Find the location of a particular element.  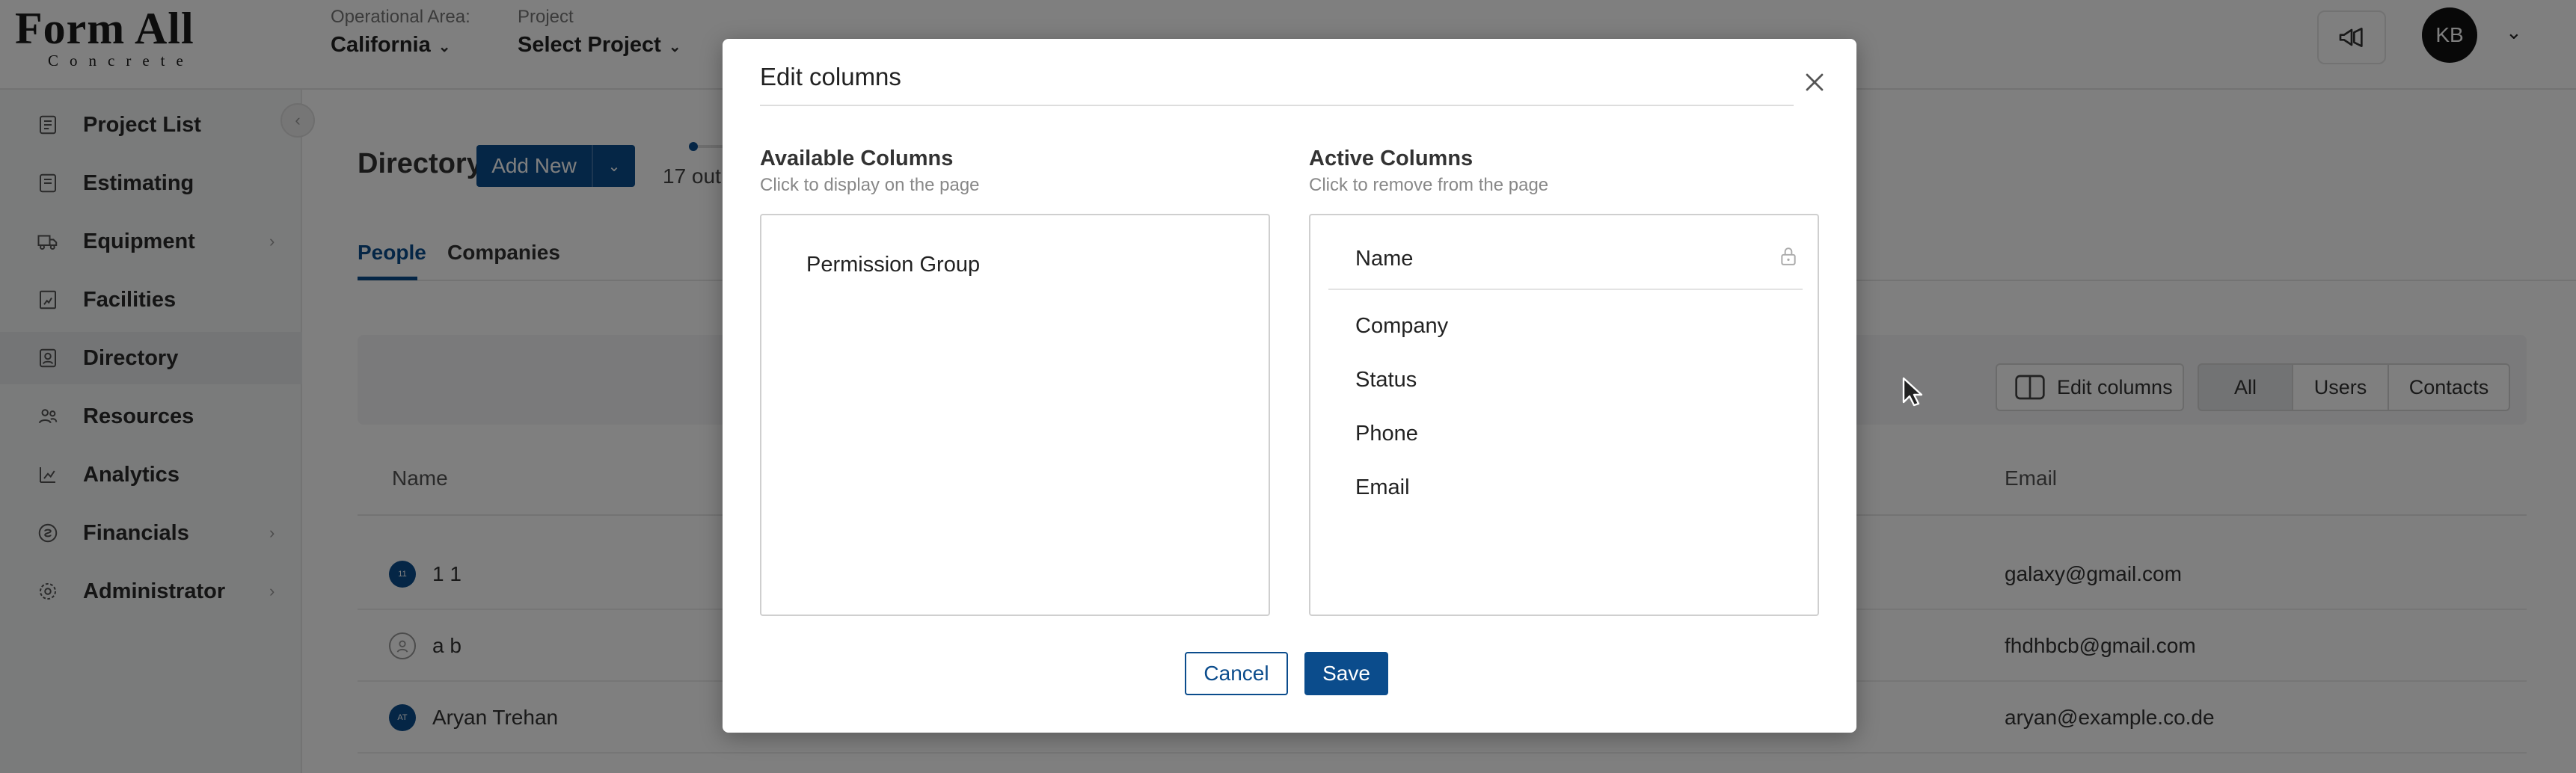

available-columns-subtitle: Click to display on the page is located at coordinates (870, 185).